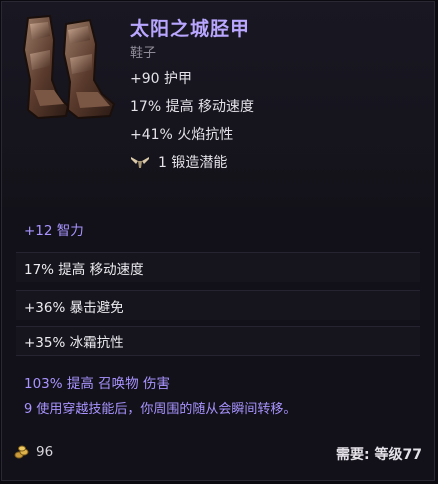 The width and height of the screenshot is (438, 484). What do you see at coordinates (54, 231) in the screenshot?
I see `affix-intelligence: +12 智力` at bounding box center [54, 231].